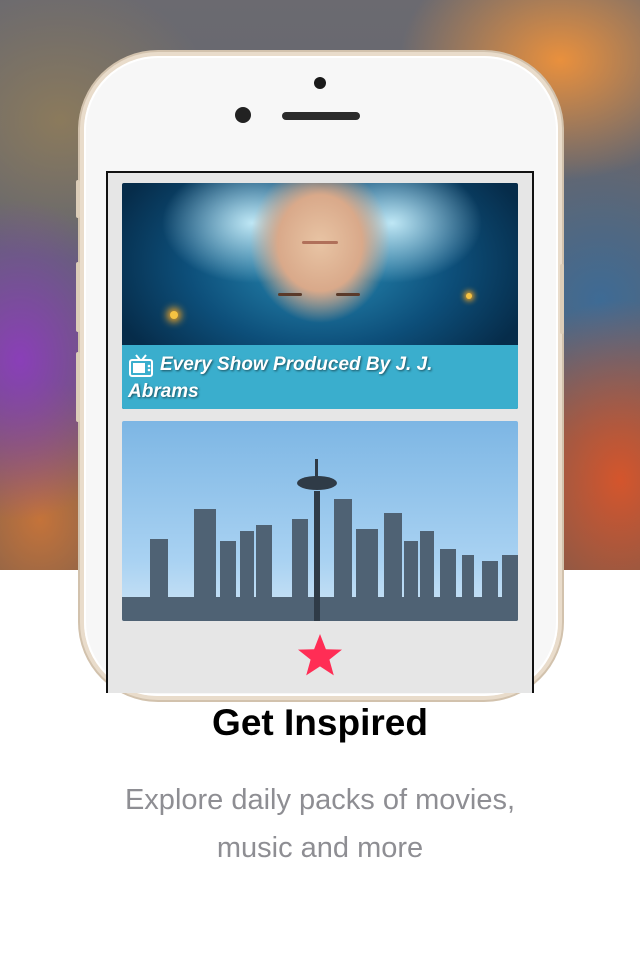  Describe the element at coordinates (78, 199) in the screenshot. I see `mute-switch` at that location.